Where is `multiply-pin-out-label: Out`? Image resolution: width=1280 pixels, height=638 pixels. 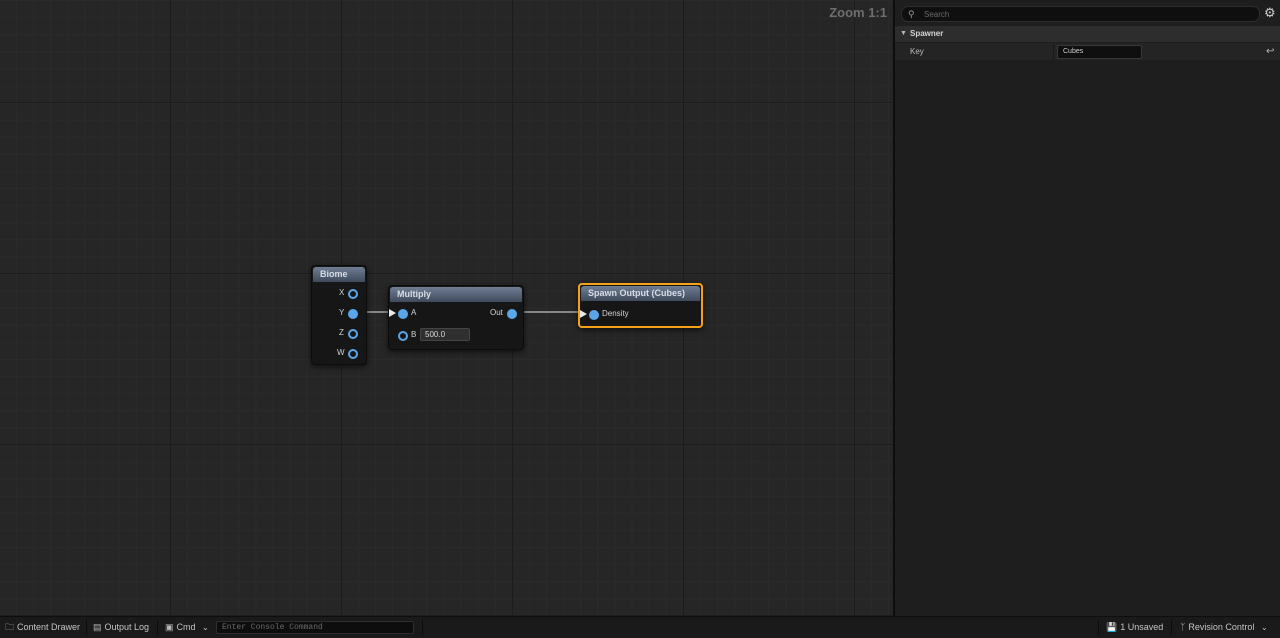
multiply-pin-out-label: Out is located at coordinates (496, 312).